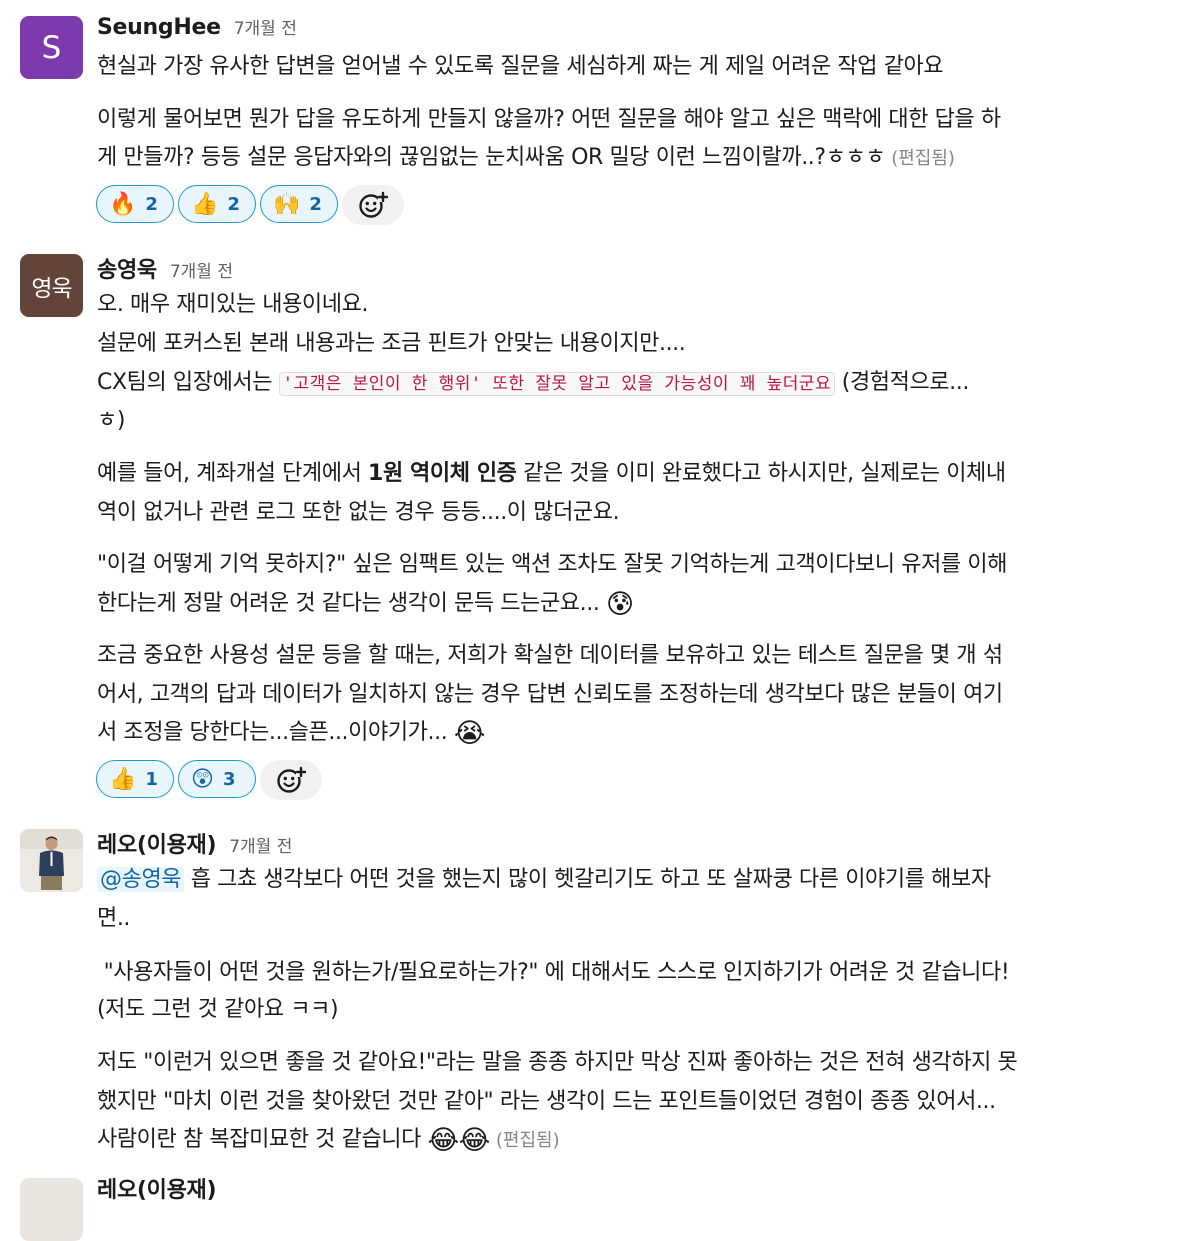  What do you see at coordinates (442, 473) in the screenshot?
I see `bold-text: 1원 역이체 인증` at bounding box center [442, 473].